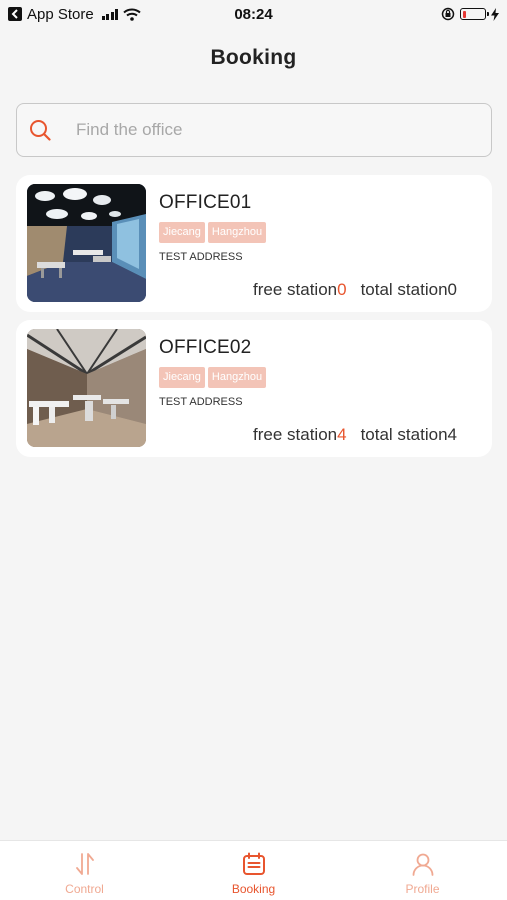 This screenshot has height=900, width=507. I want to click on search-bar, so click(254, 130).